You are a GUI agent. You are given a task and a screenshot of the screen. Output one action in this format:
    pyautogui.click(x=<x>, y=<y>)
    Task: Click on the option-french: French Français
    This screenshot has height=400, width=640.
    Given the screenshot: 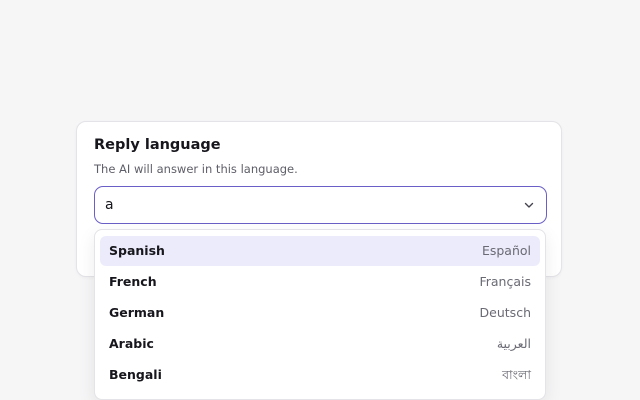 What is the action you would take?
    pyautogui.click(x=320, y=282)
    